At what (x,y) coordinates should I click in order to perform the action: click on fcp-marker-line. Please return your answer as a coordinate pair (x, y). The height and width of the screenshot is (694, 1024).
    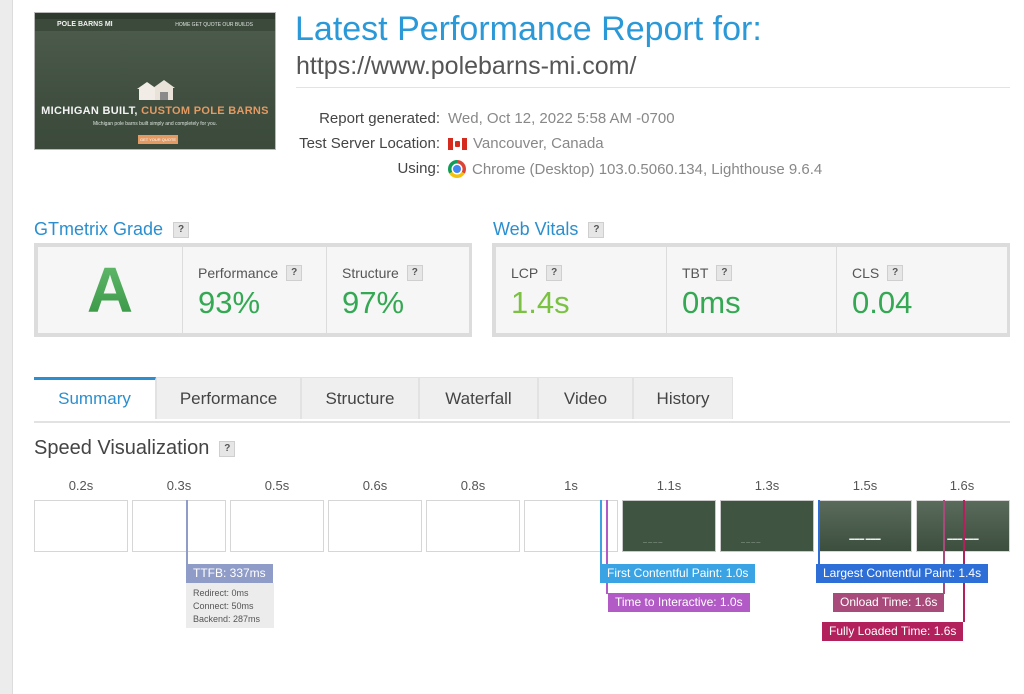
    Looking at the image, I should click on (601, 533).